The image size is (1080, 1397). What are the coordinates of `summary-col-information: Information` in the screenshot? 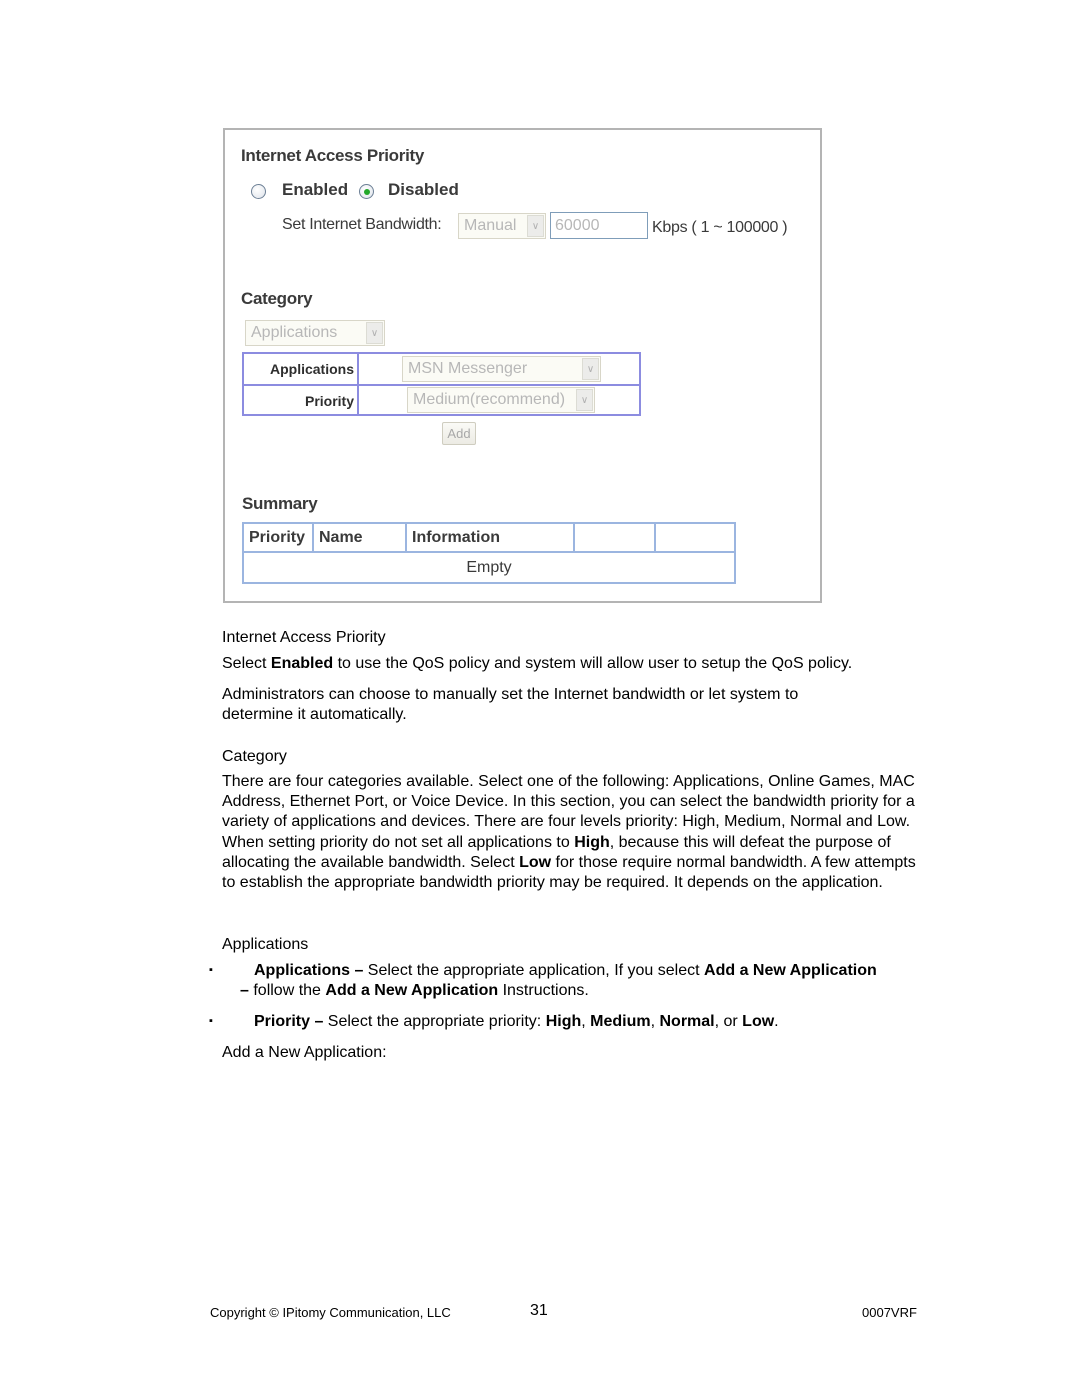 It's located at (491, 537).